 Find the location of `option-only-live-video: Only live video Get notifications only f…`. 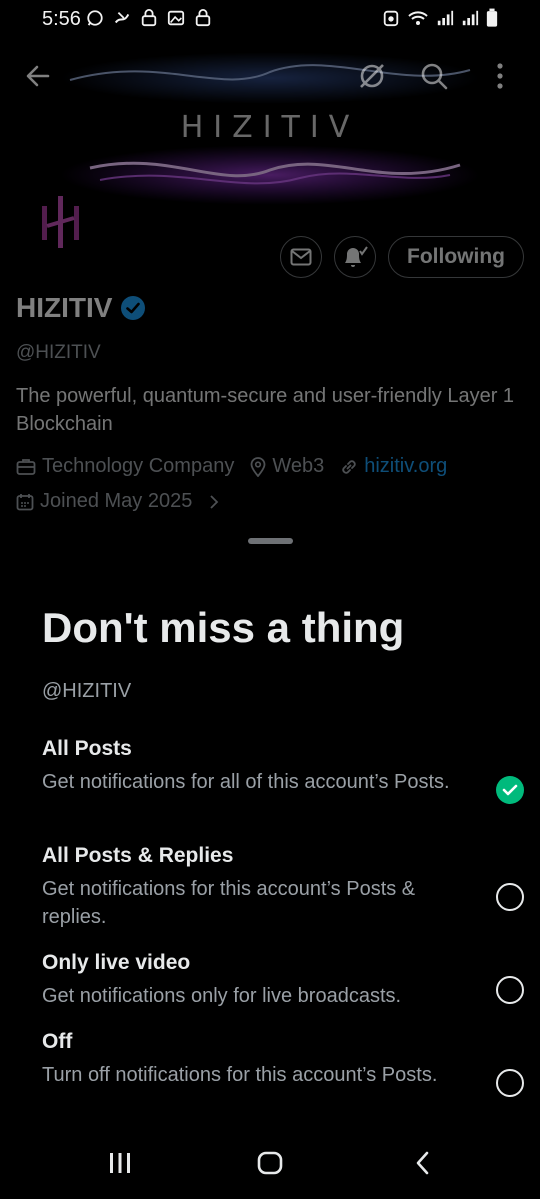

option-only-live-video: Only live video Get notifications only f… is located at coordinates (277, 980).